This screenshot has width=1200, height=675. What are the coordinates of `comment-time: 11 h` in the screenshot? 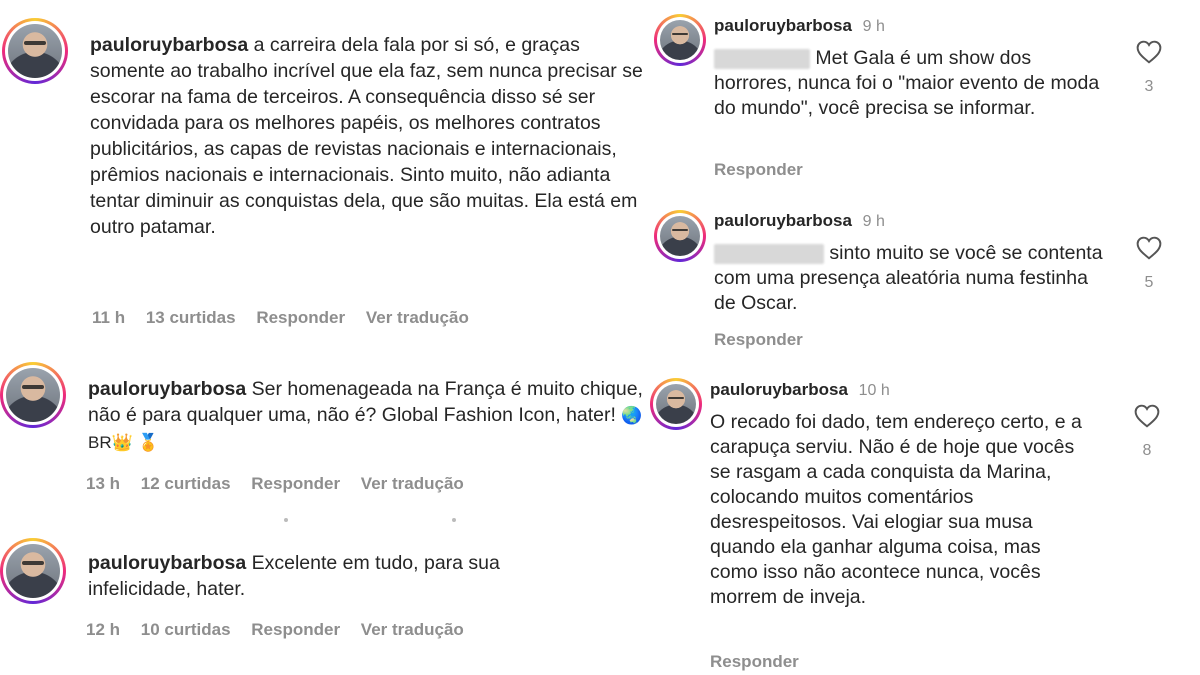 It's located at (109, 317).